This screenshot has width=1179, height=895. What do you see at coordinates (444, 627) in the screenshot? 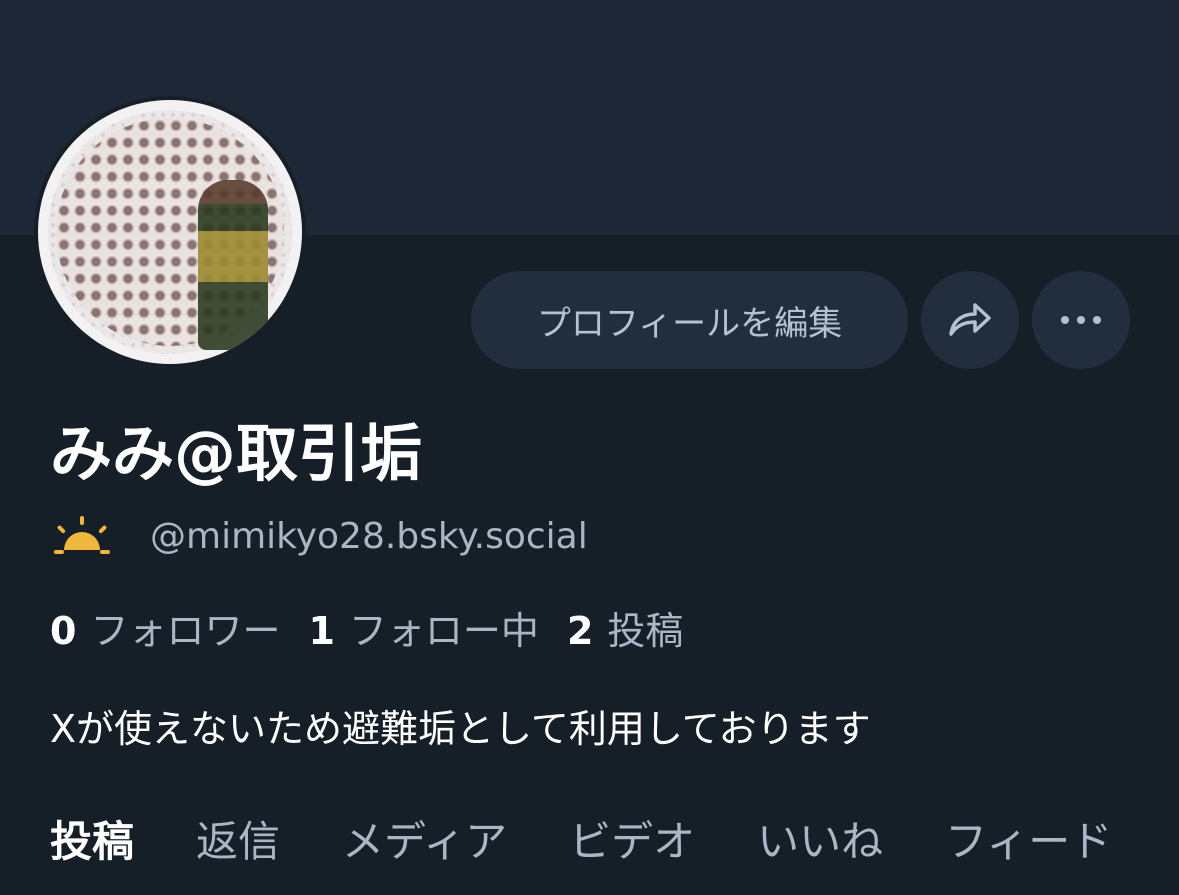
I see `following-label: フォロー中` at bounding box center [444, 627].